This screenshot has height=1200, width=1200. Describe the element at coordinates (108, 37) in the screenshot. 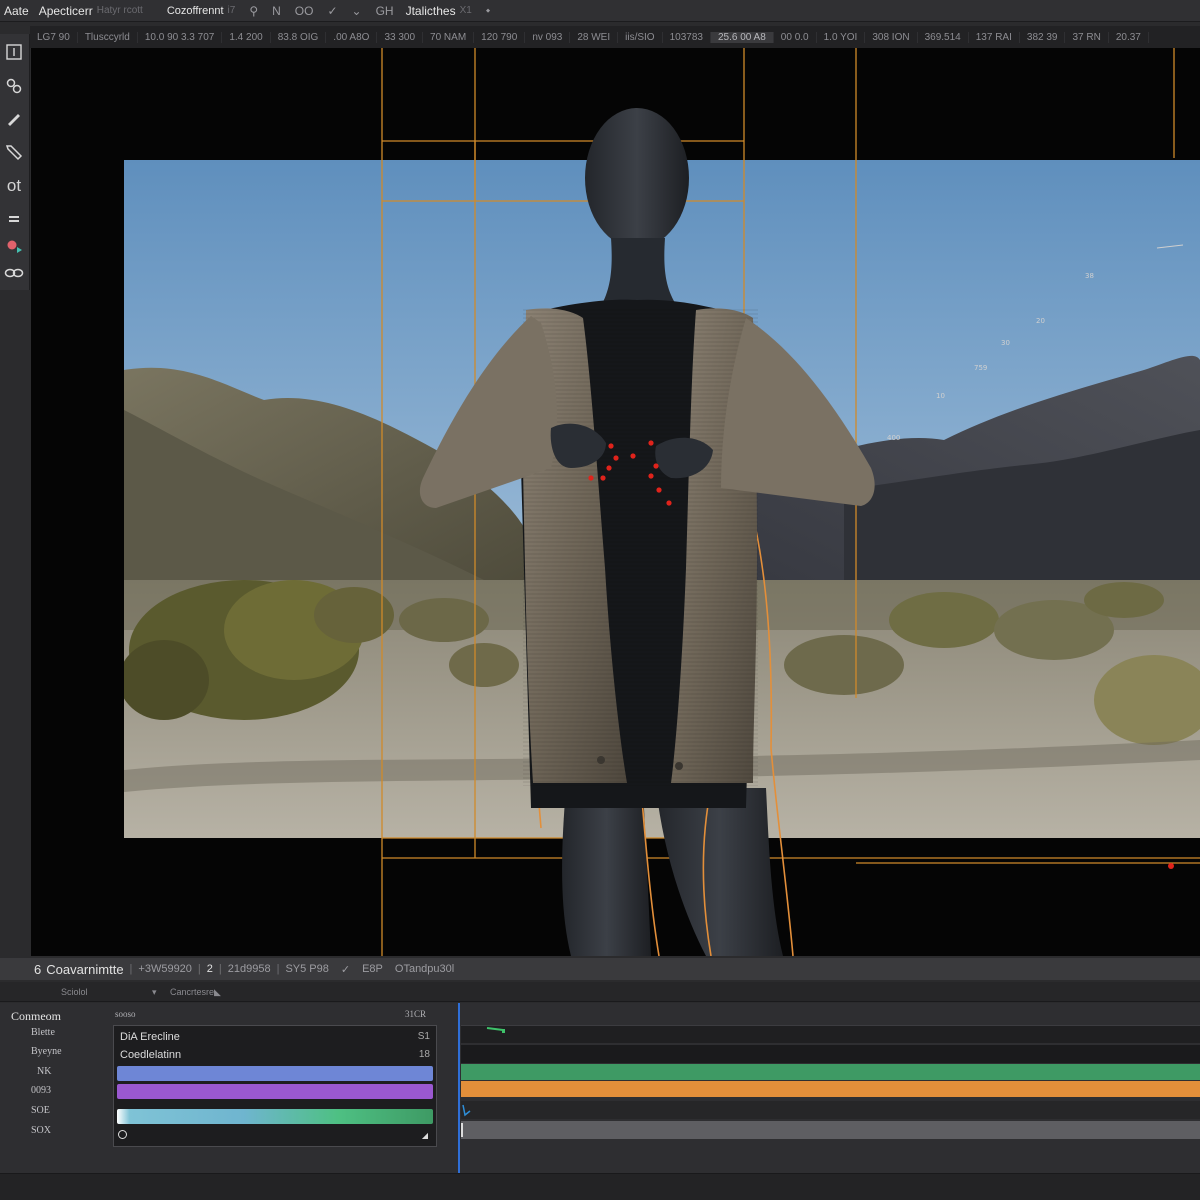

I see `info-cell: Tlusccyrld` at that location.